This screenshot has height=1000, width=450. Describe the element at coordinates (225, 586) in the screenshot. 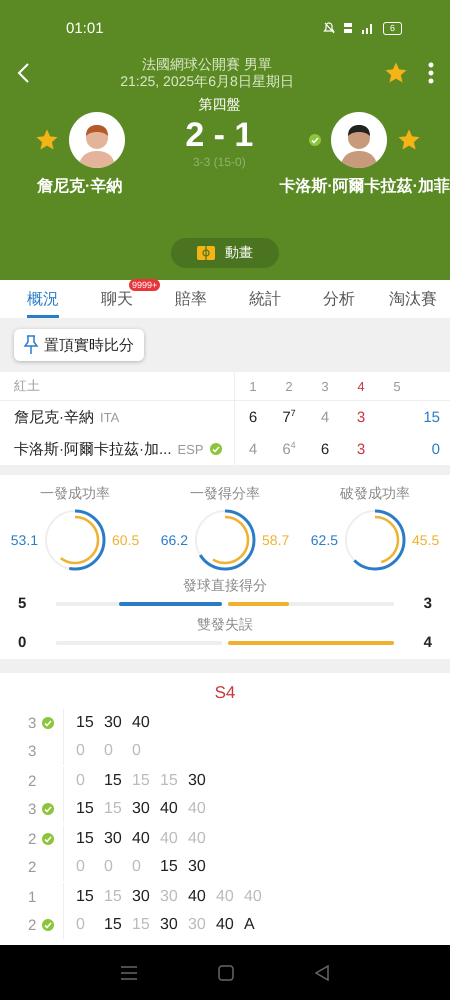

I see `stat-label: 發球直接得分` at that location.